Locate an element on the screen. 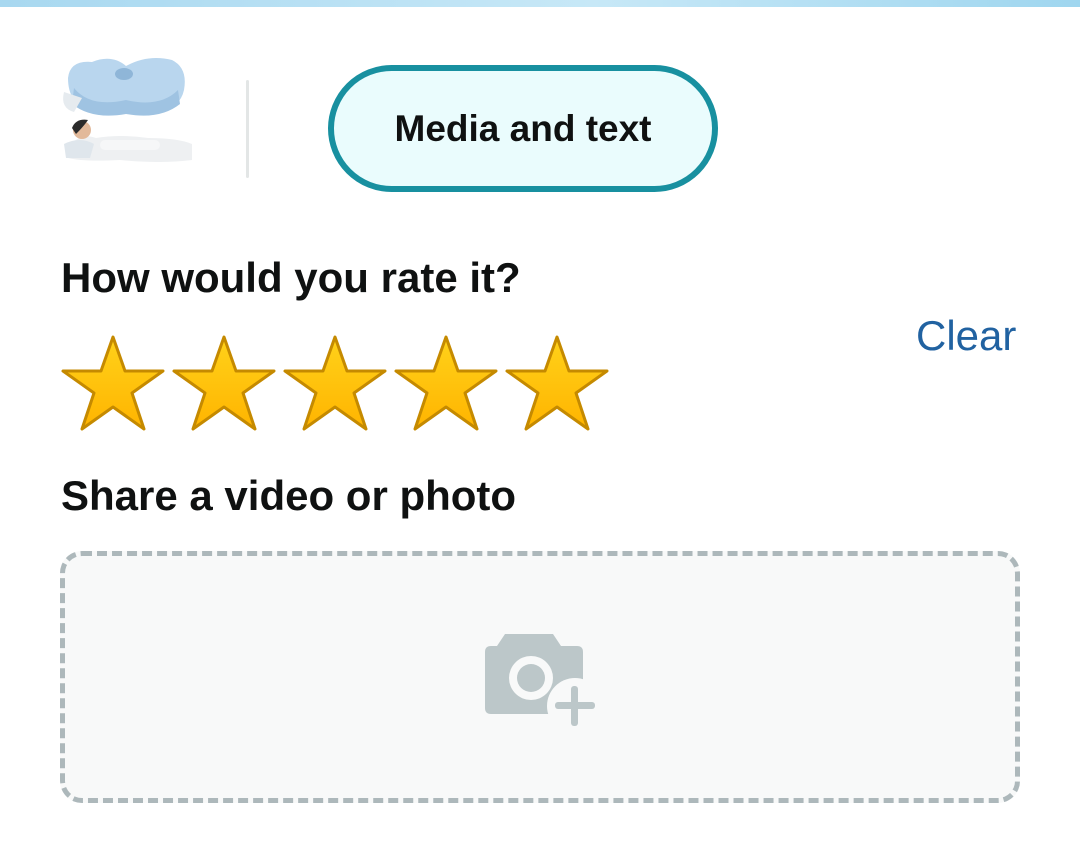 This screenshot has width=1080, height=843. product-thumbnail is located at coordinates (127, 111).